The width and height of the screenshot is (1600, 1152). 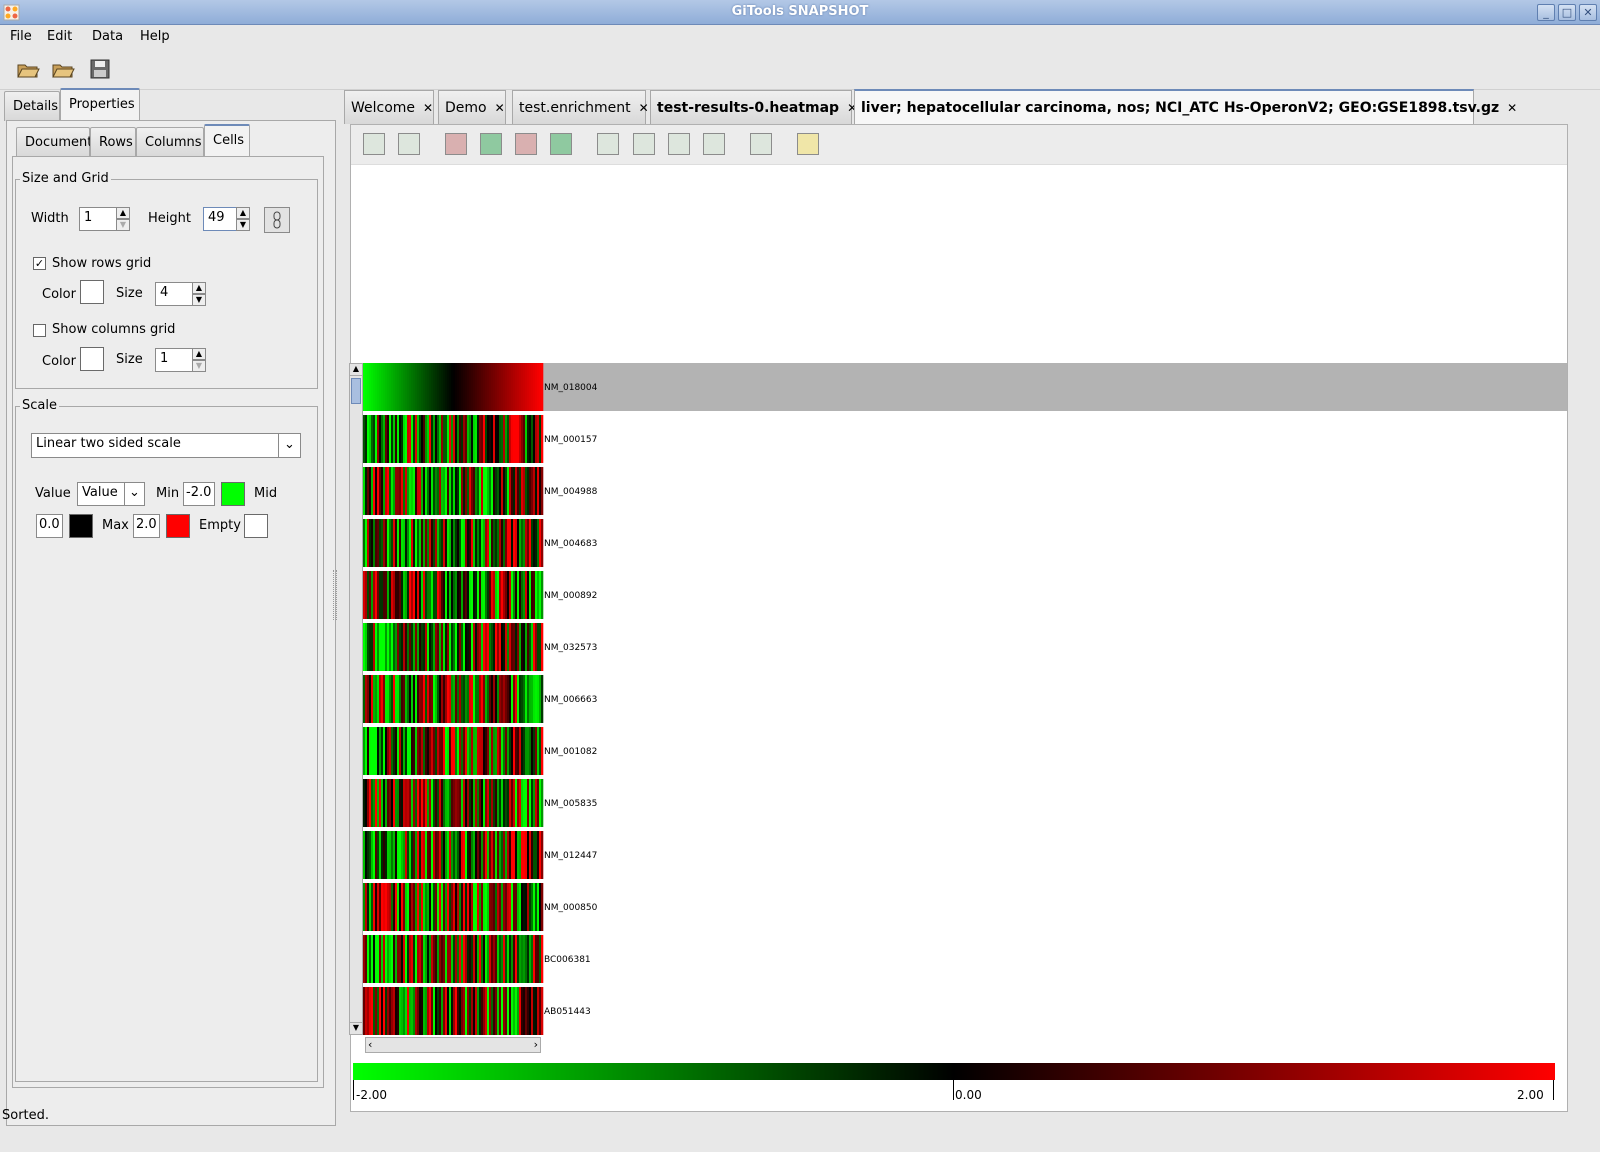 What do you see at coordinates (389, 107) in the screenshot?
I see `doc-tab-welcome: Welcome ✕` at bounding box center [389, 107].